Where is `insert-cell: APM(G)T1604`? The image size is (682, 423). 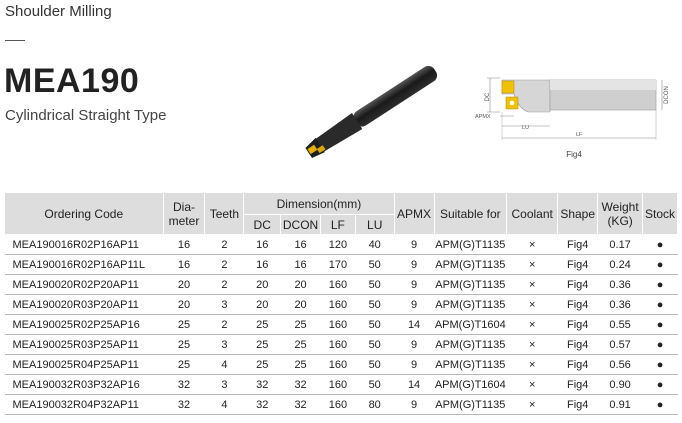 insert-cell: APM(G)T1604 is located at coordinates (470, 324).